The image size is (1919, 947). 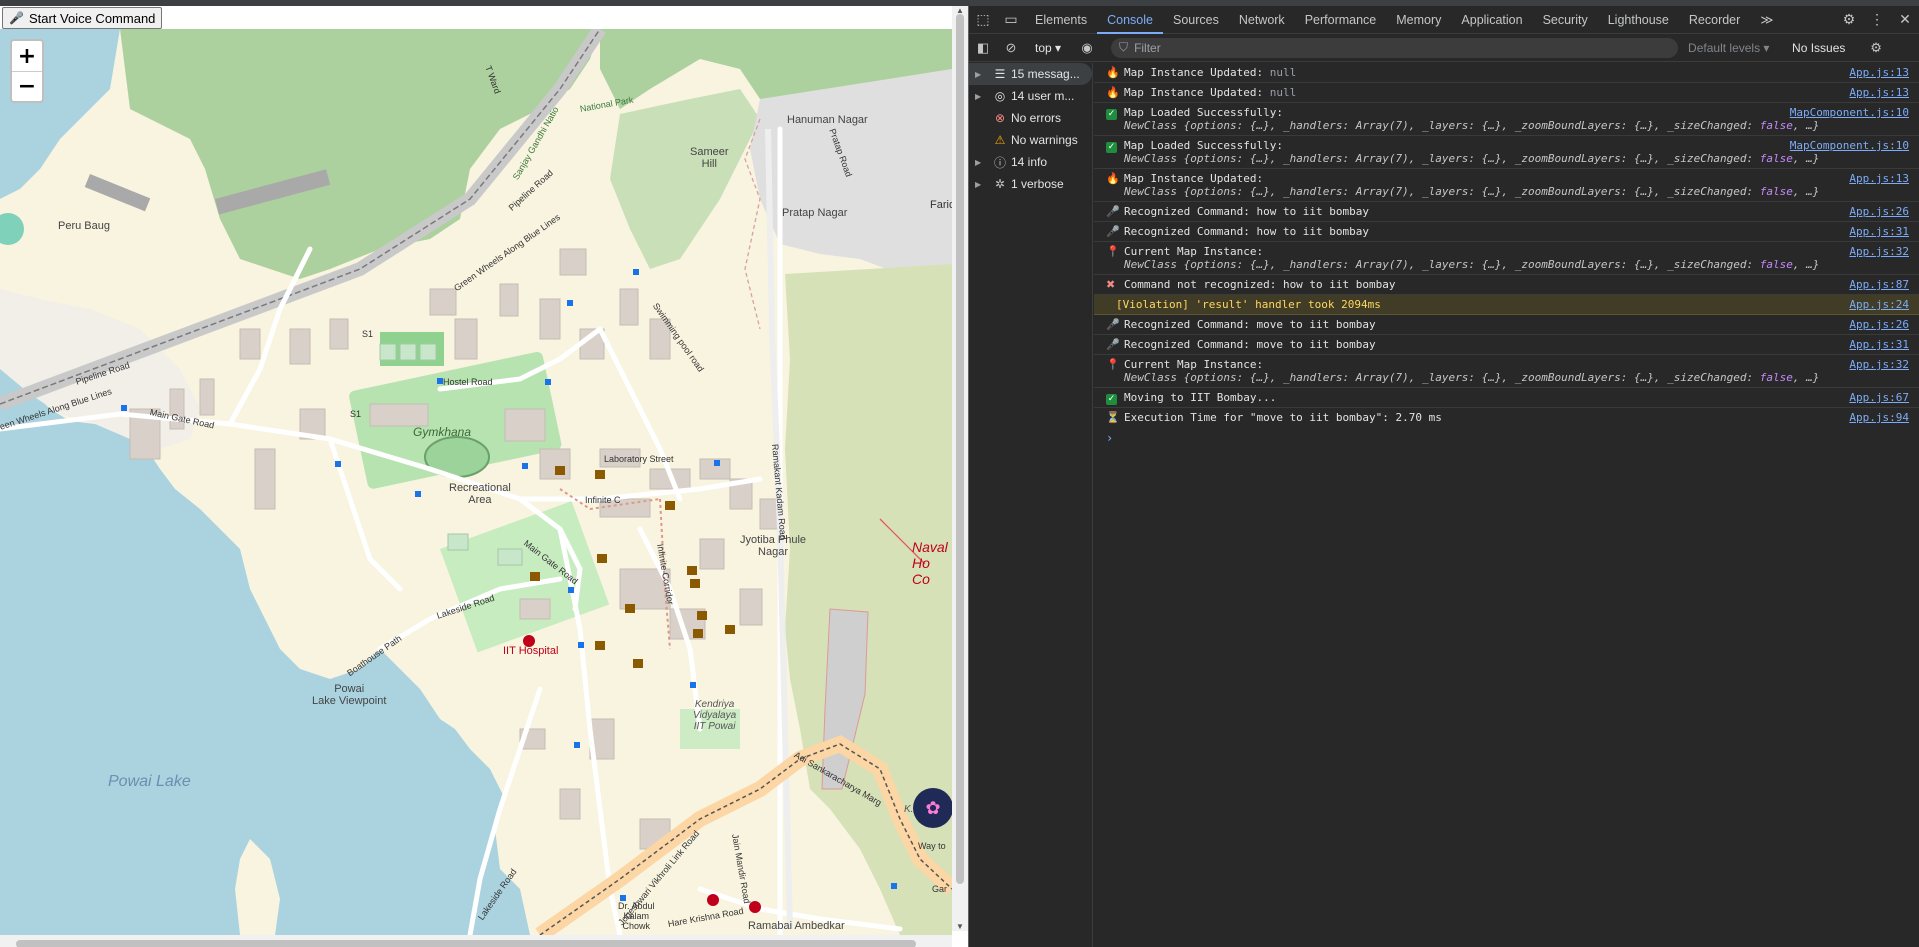 I want to click on settings-gear-icon: ⚙, so click(x=1849, y=20).